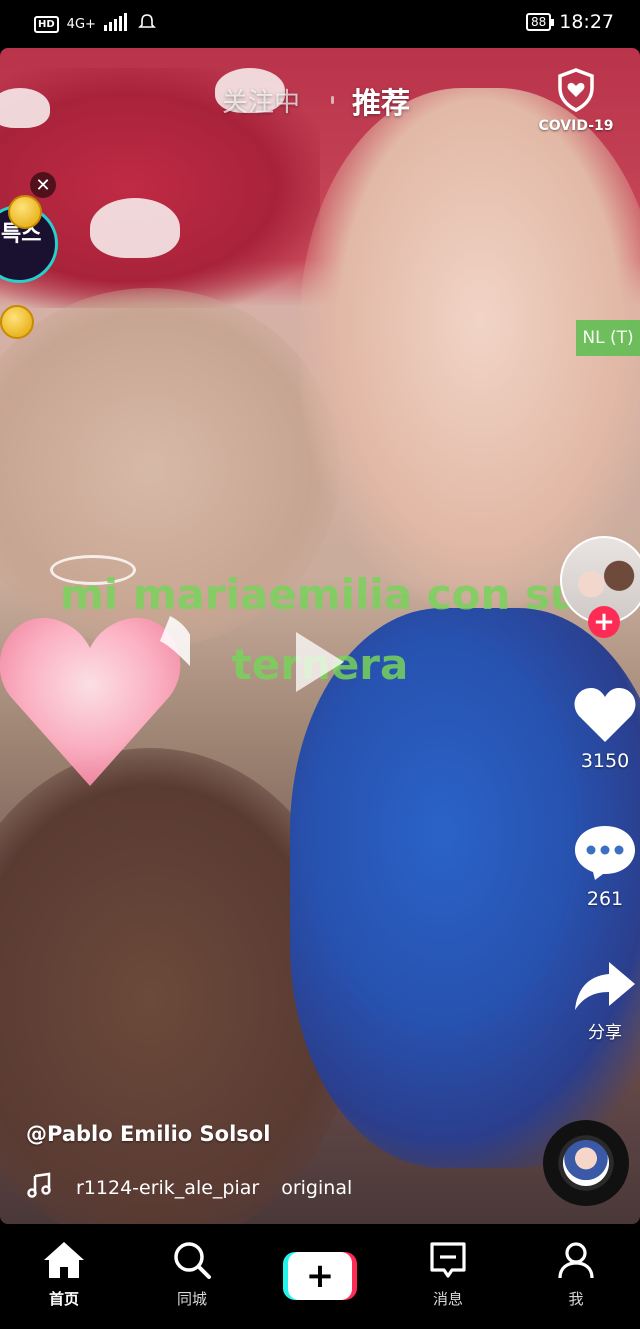 This screenshot has width=640, height=1329. Describe the element at coordinates (146, 24) in the screenshot. I see `notification-bell-icon` at that location.